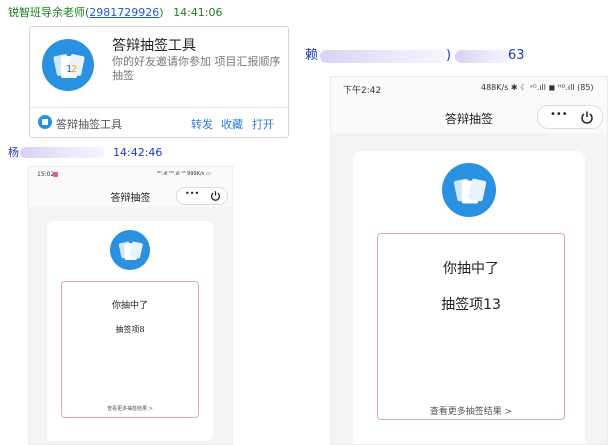 Image resolution: width=614 pixels, height=445 pixels. I want to click on power-icon-small, so click(215, 195).